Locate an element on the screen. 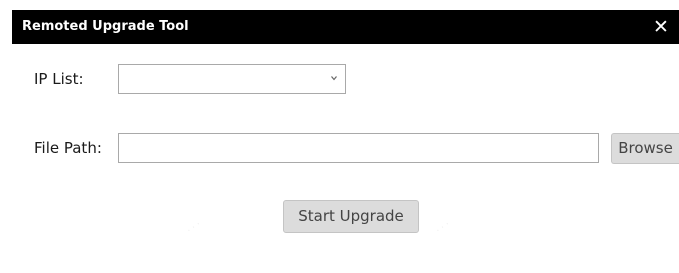  browse-button: Browse is located at coordinates (645, 148).